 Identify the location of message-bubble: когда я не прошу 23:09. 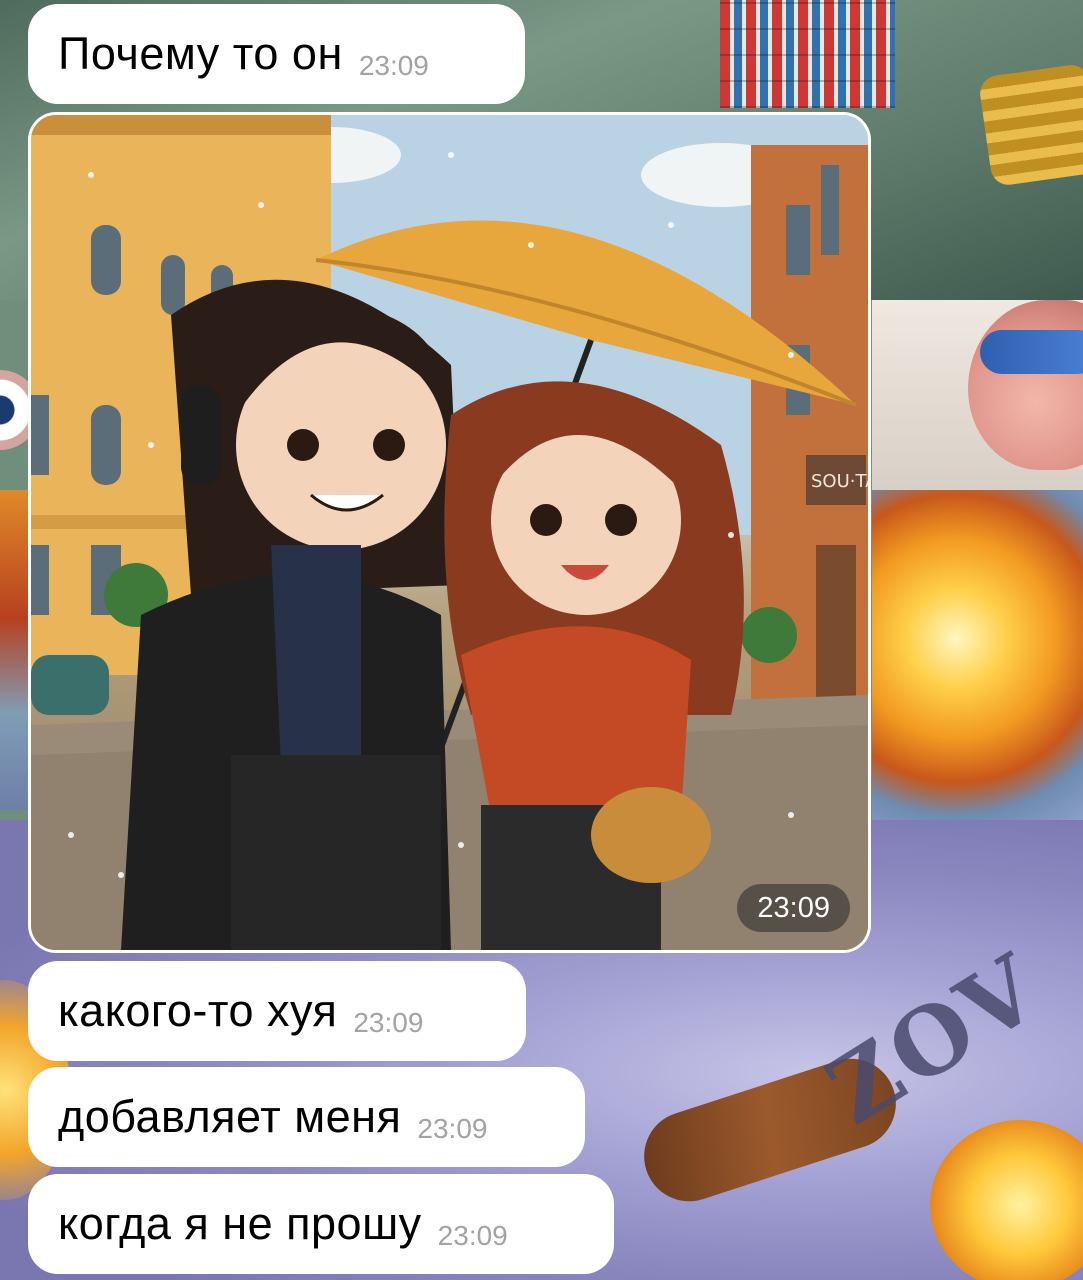
(321, 1224).